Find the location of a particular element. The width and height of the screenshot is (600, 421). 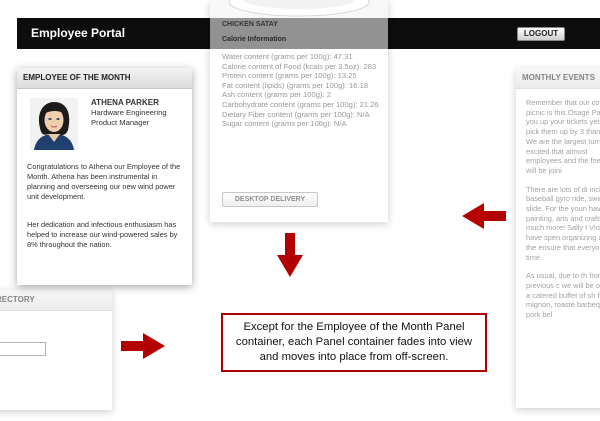

arrow-right-icon is located at coordinates (143, 346).